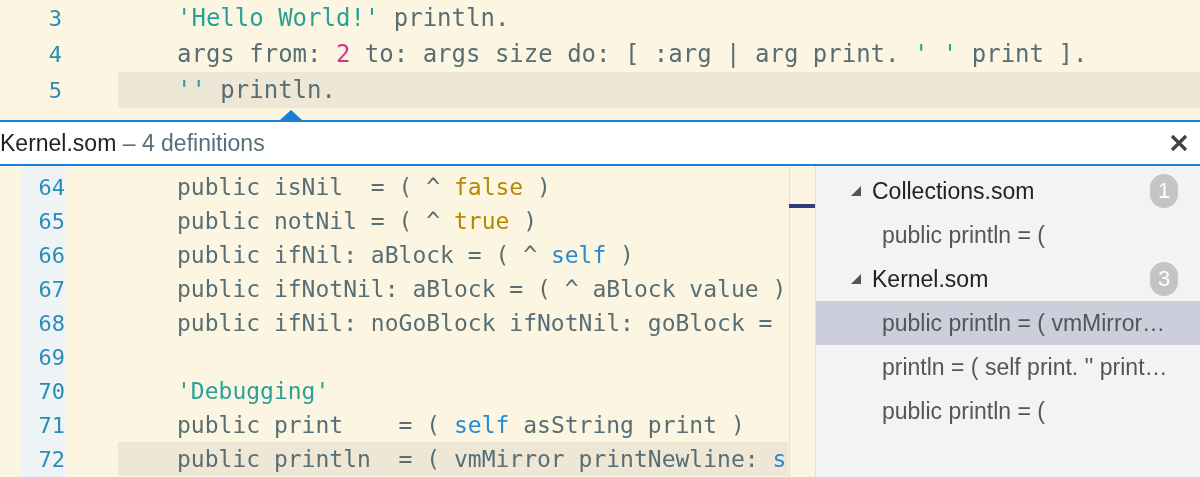  What do you see at coordinates (405, 255) in the screenshot?
I see `code-line: public ifNil: aBlock = ( ^ self )` at bounding box center [405, 255].